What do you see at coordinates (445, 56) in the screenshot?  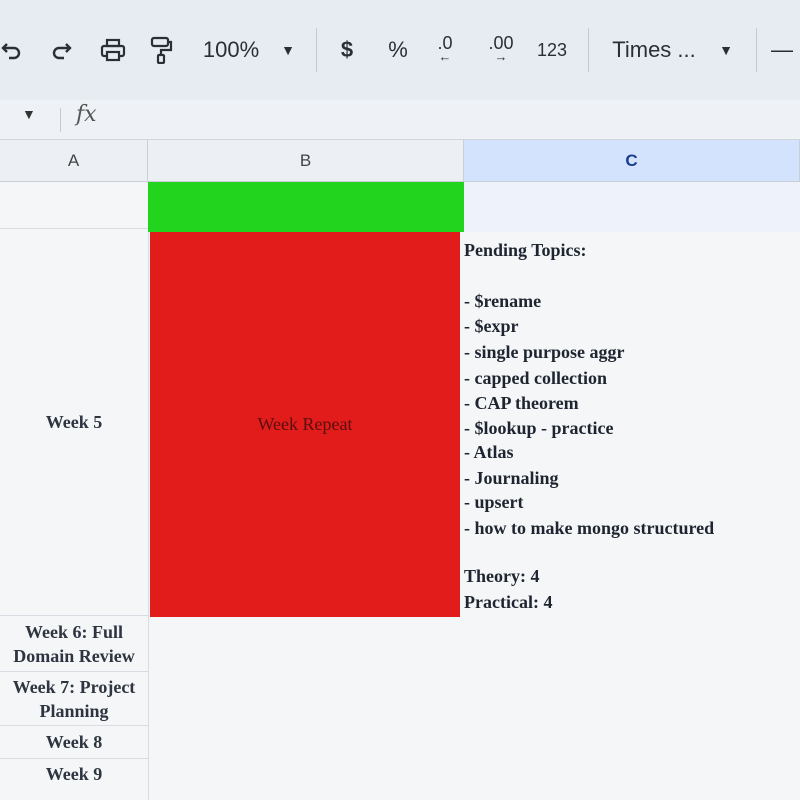 I see `arrow-left-icon: ←` at bounding box center [445, 56].